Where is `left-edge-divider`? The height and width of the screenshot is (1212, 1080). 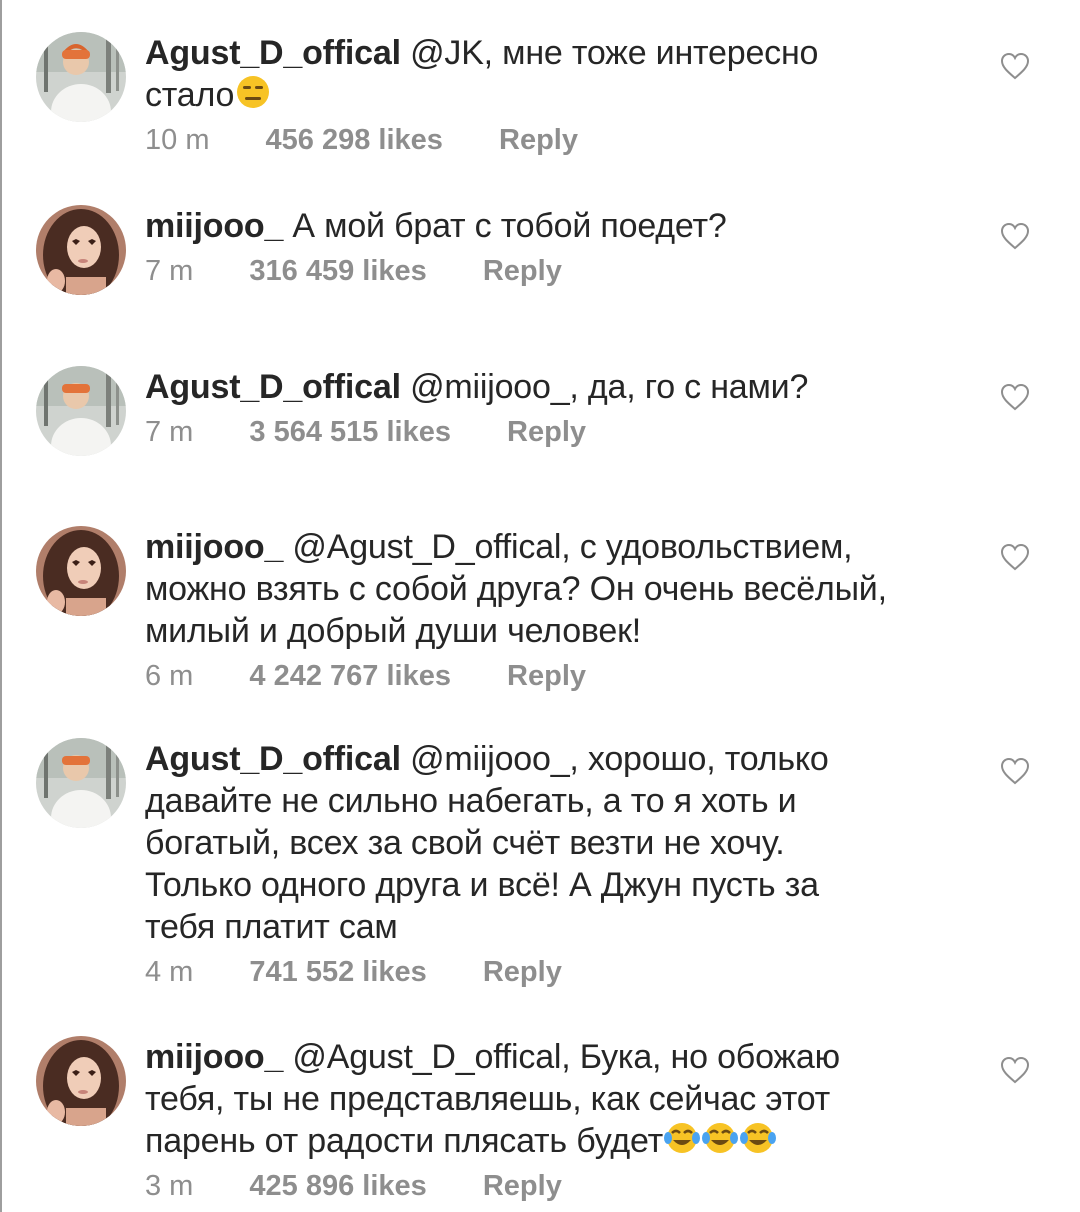
left-edge-divider is located at coordinates (1, 606).